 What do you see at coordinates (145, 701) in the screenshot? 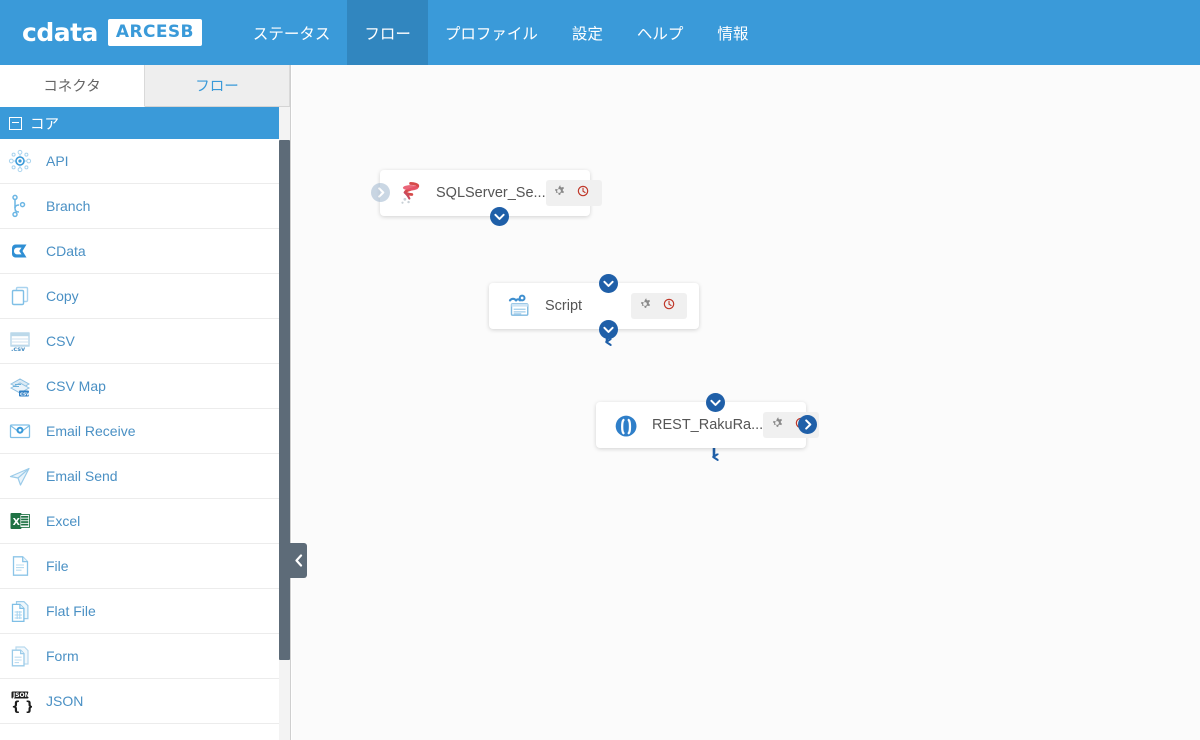
I see `connector-item-json: JSON { } JSON` at bounding box center [145, 701].